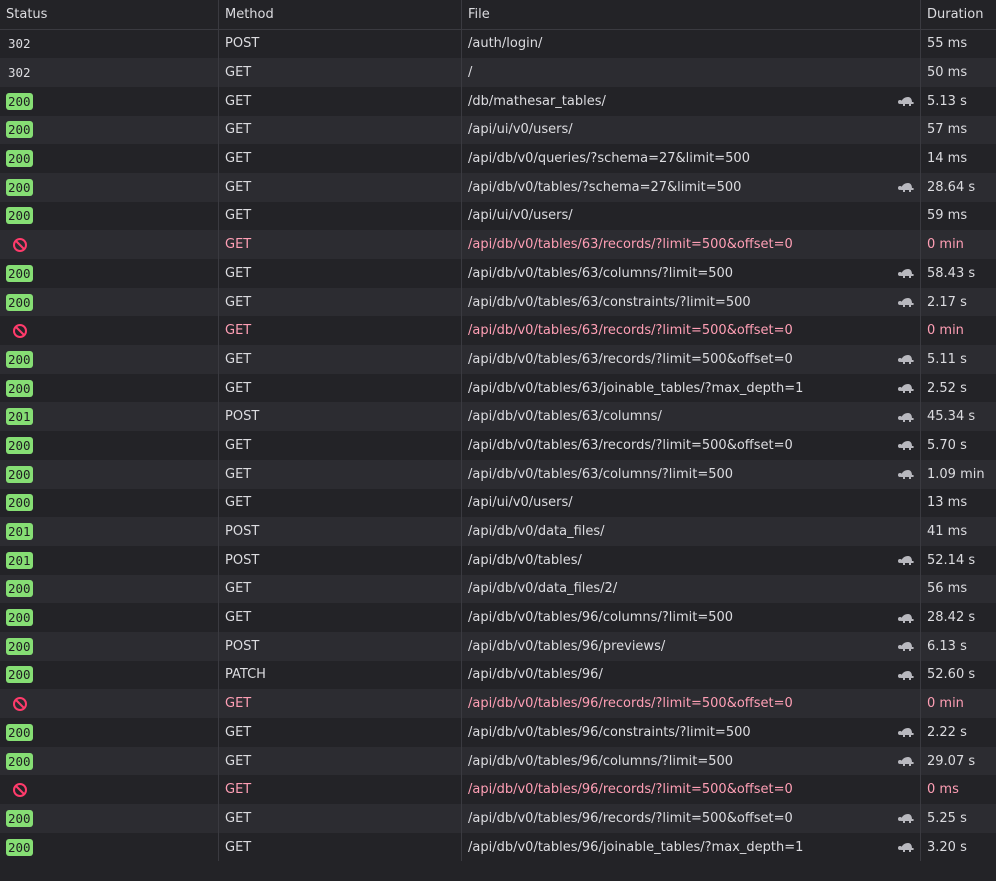  What do you see at coordinates (958, 474) in the screenshot?
I see `duration-cell: 1.09 min` at bounding box center [958, 474].